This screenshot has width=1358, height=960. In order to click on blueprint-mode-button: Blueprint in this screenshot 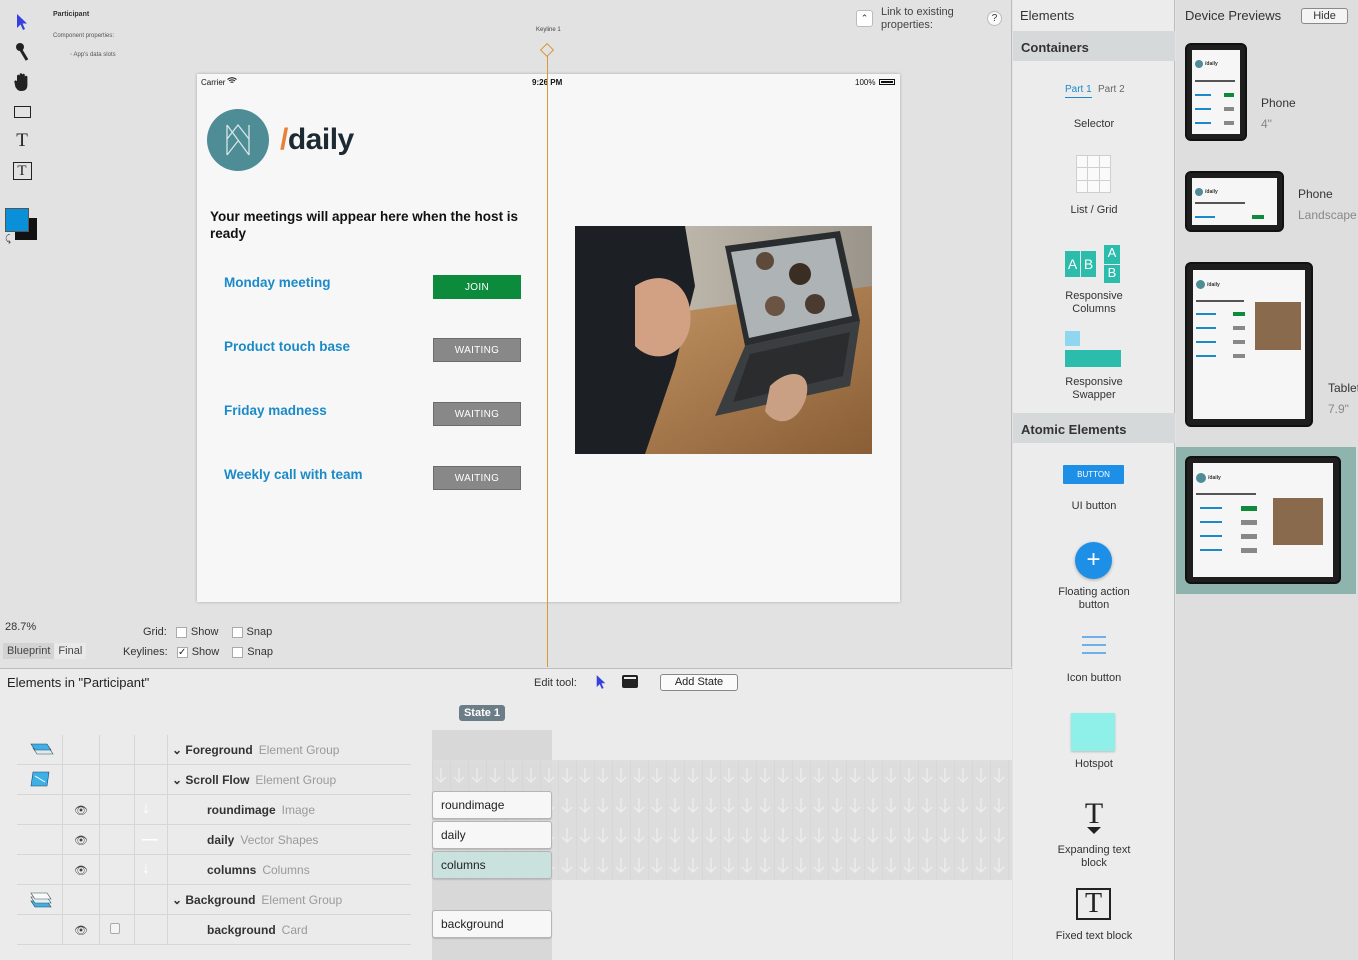, I will do `click(29, 651)`.